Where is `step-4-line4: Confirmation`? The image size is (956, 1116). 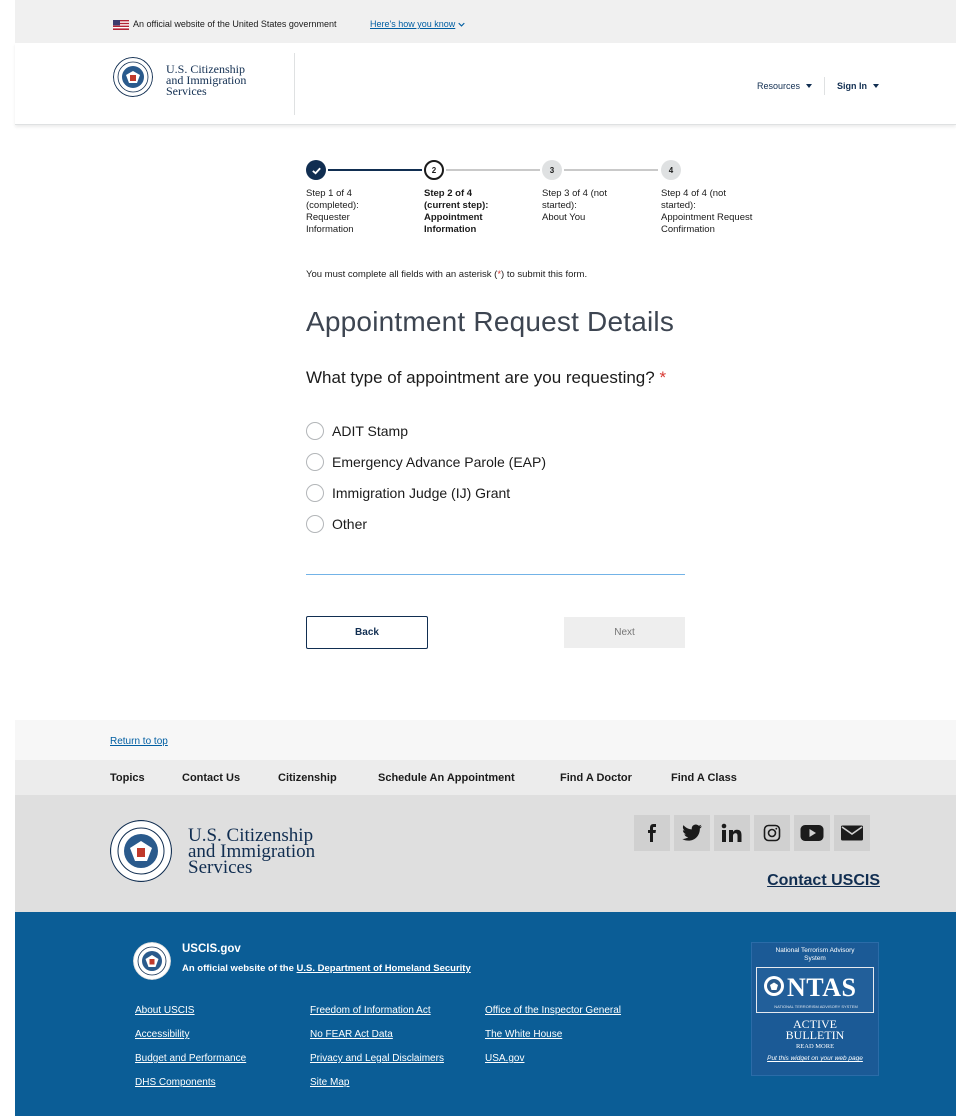
step-4-line4: Confirmation is located at coordinates (688, 229).